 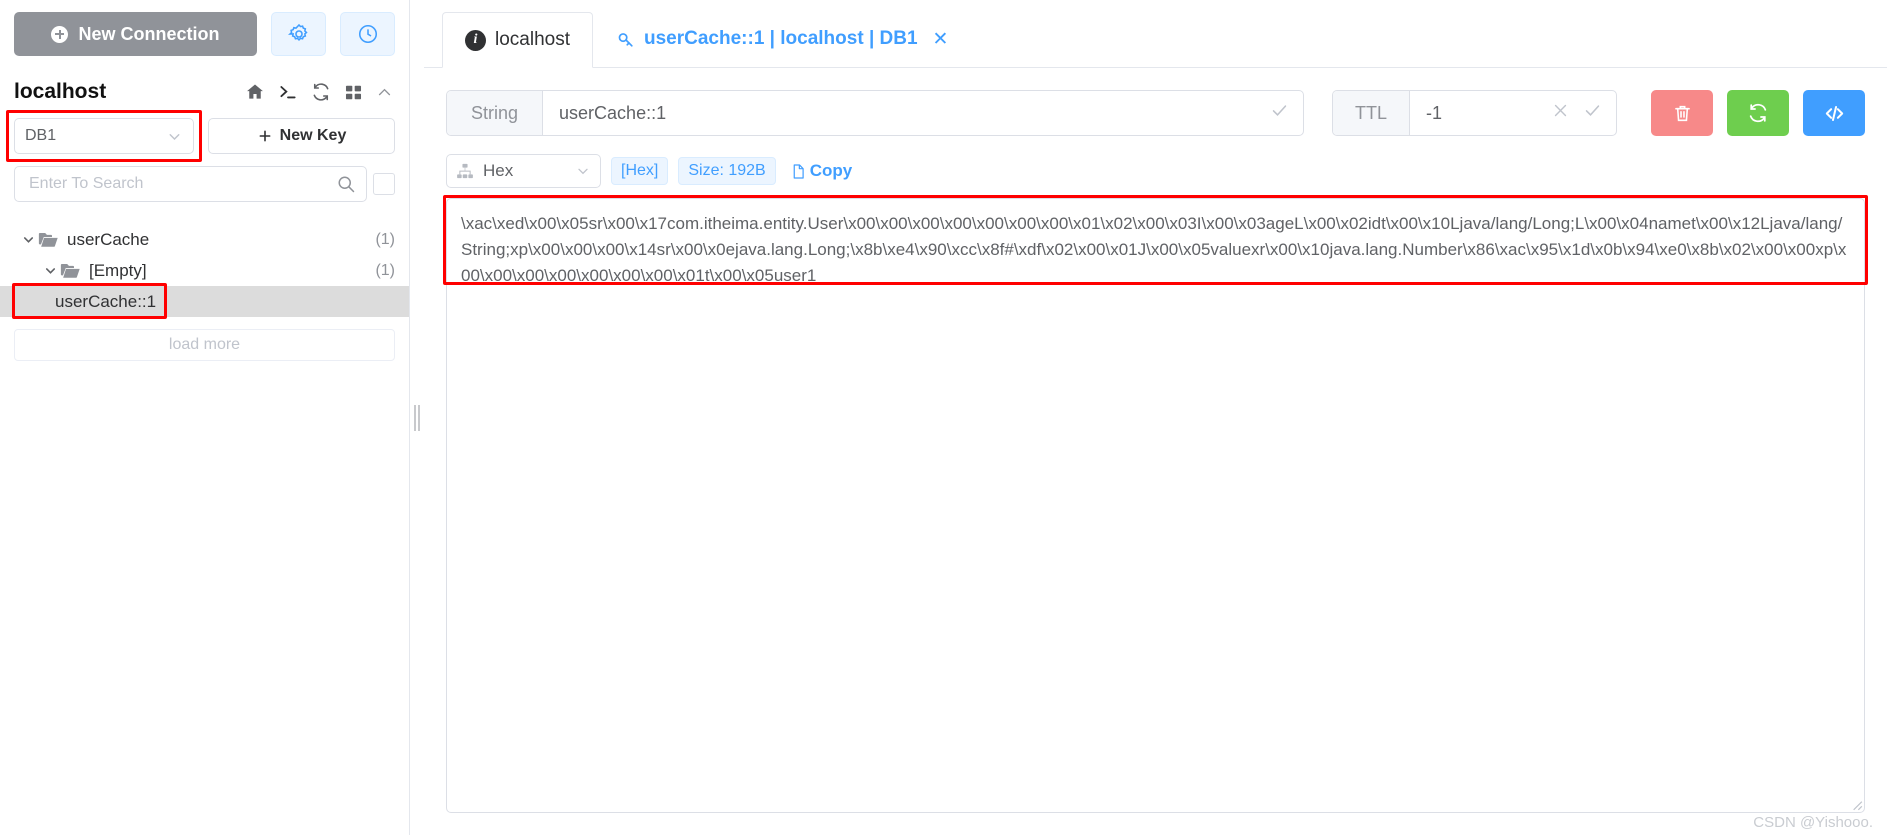 I want to click on panel-splitter, so click(x=417, y=417).